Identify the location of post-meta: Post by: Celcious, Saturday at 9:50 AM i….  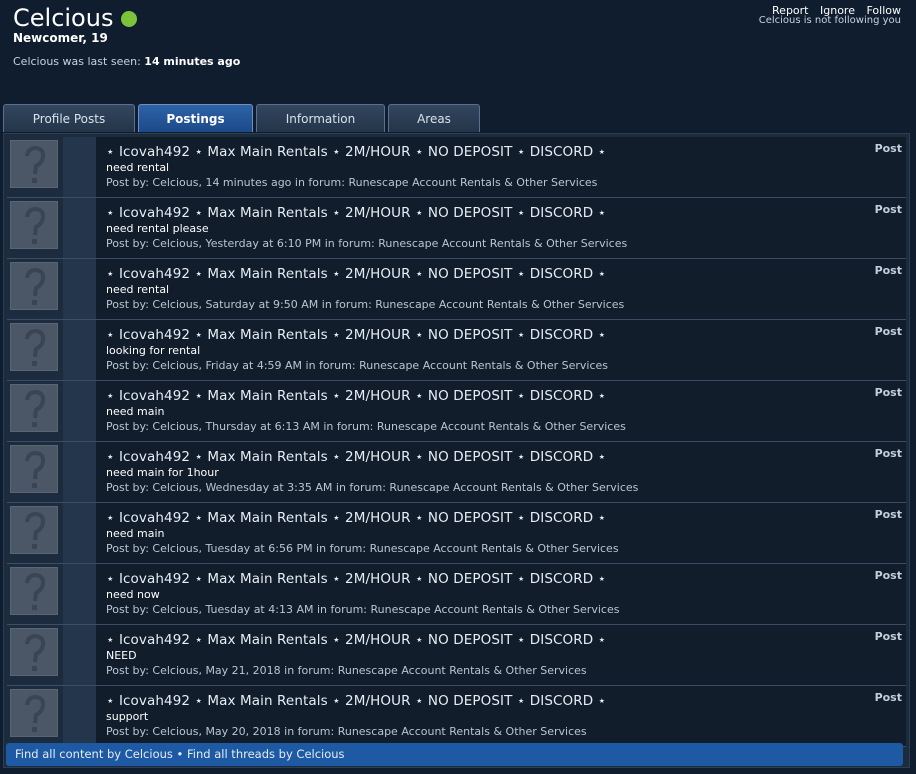
(365, 304).